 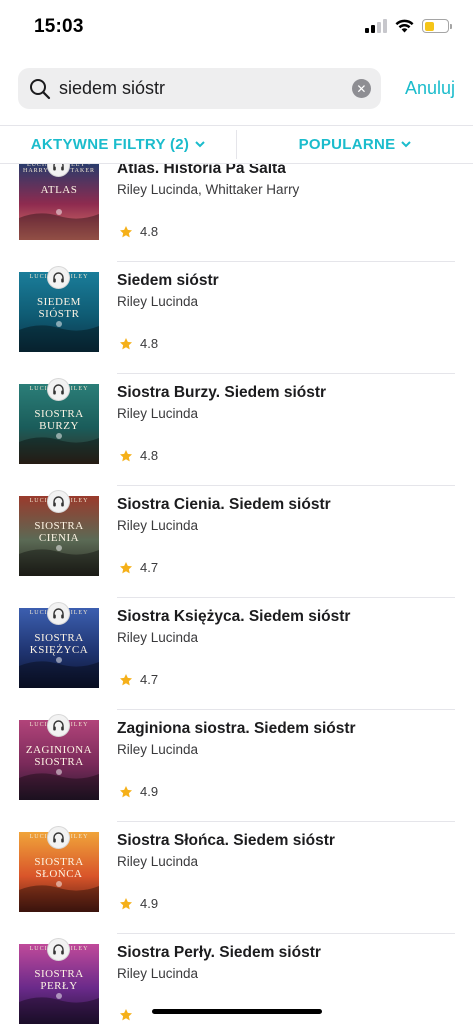 What do you see at coordinates (233, 617) in the screenshot?
I see `book-title: Siostra Księżyca. Siedem sióstr` at bounding box center [233, 617].